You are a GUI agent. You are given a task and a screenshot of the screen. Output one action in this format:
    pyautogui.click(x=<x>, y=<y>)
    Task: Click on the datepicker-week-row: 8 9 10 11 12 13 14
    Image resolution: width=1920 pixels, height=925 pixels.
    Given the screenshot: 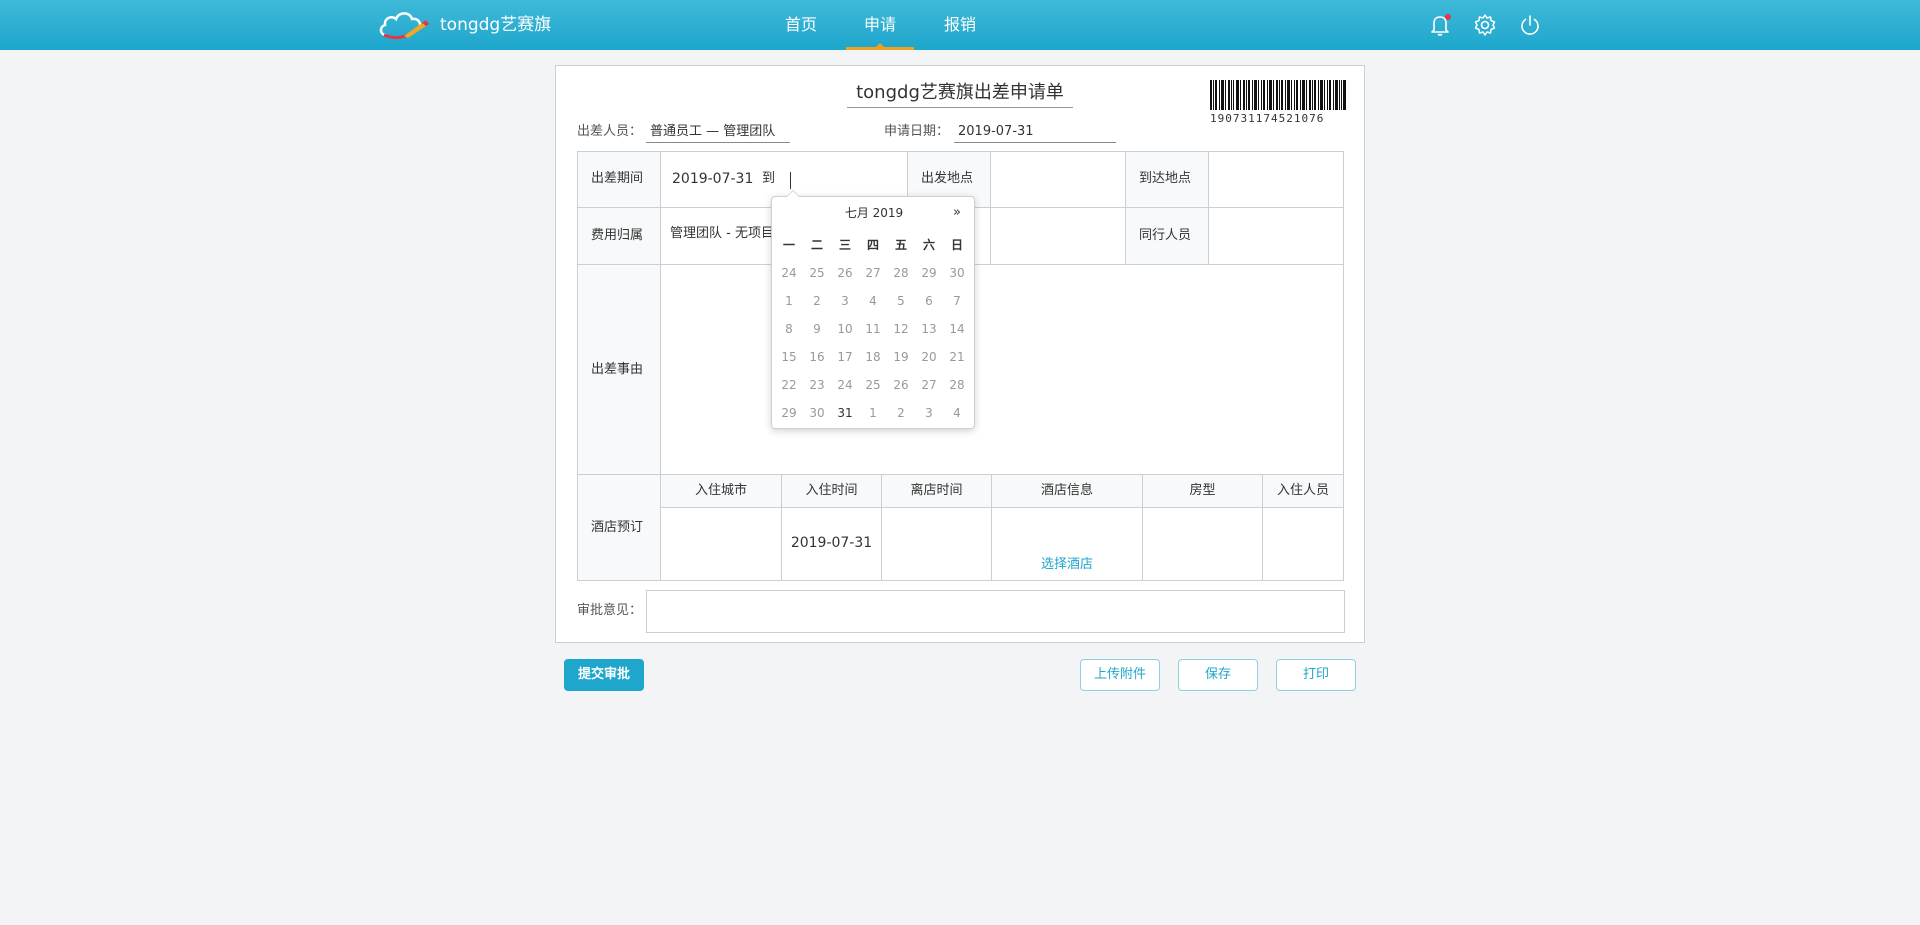 What is the action you would take?
    pyautogui.click(x=873, y=329)
    